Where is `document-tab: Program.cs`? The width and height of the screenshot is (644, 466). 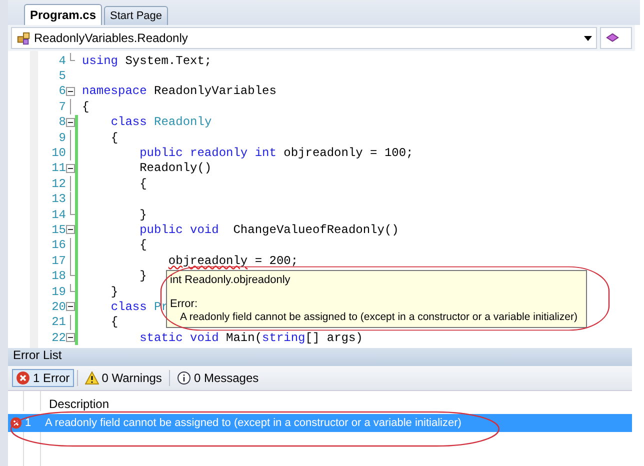 document-tab: Program.cs is located at coordinates (63, 14).